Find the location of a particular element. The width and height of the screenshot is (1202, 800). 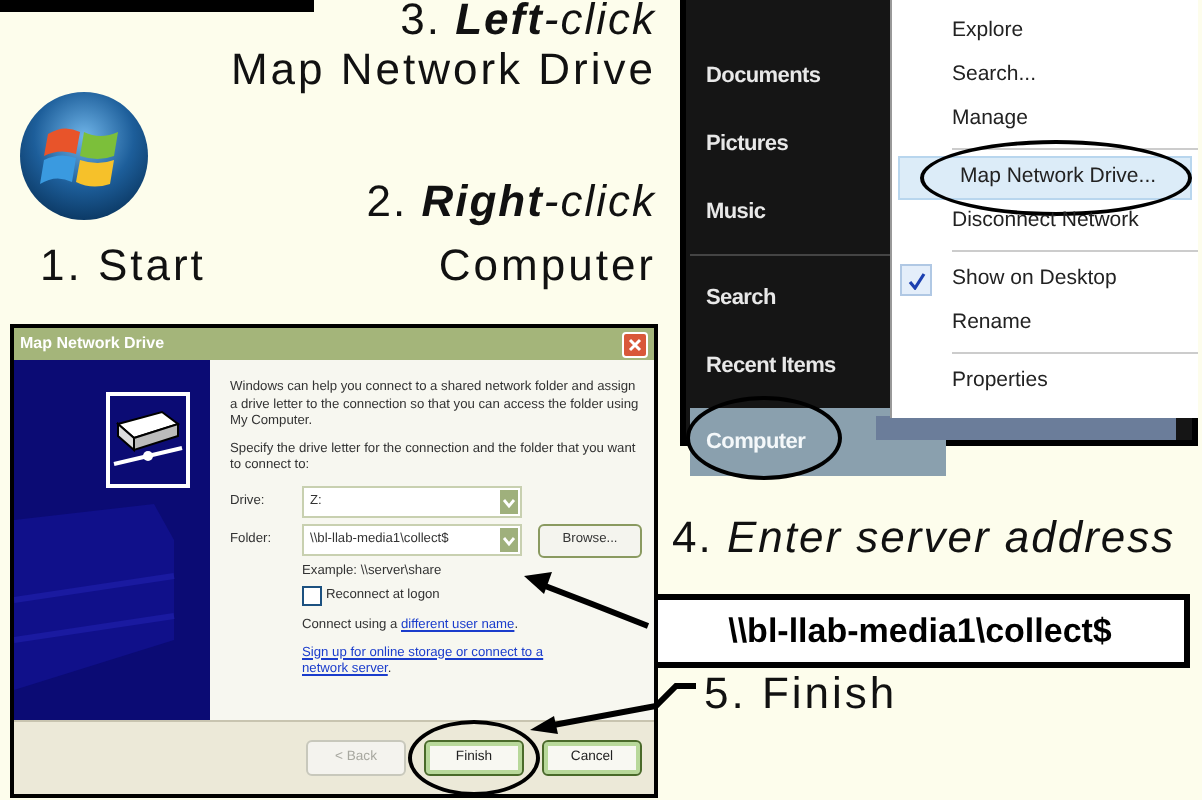

step-caption: 1. Start is located at coordinates (123, 266).